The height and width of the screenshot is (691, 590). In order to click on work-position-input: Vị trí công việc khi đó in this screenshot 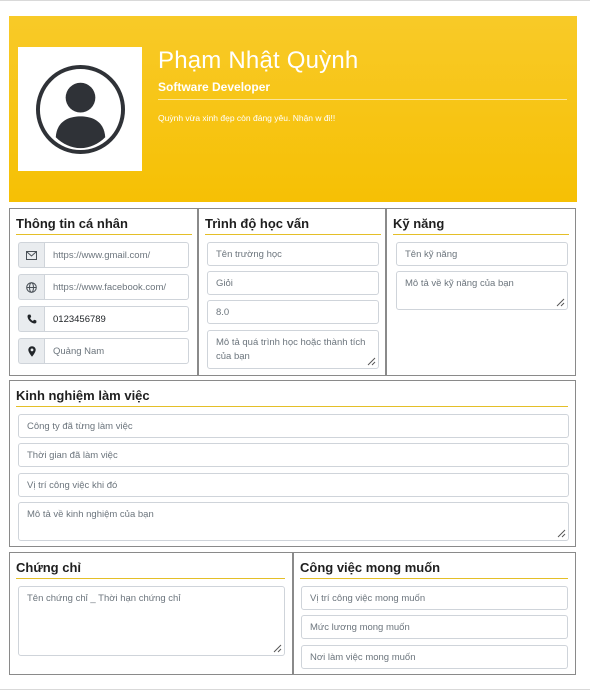, I will do `click(293, 485)`.